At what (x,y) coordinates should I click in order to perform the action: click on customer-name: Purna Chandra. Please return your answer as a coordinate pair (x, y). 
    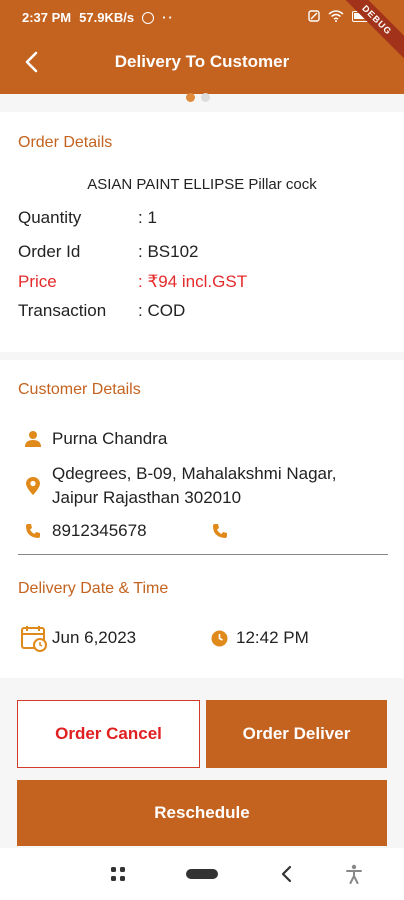
    Looking at the image, I should click on (110, 438).